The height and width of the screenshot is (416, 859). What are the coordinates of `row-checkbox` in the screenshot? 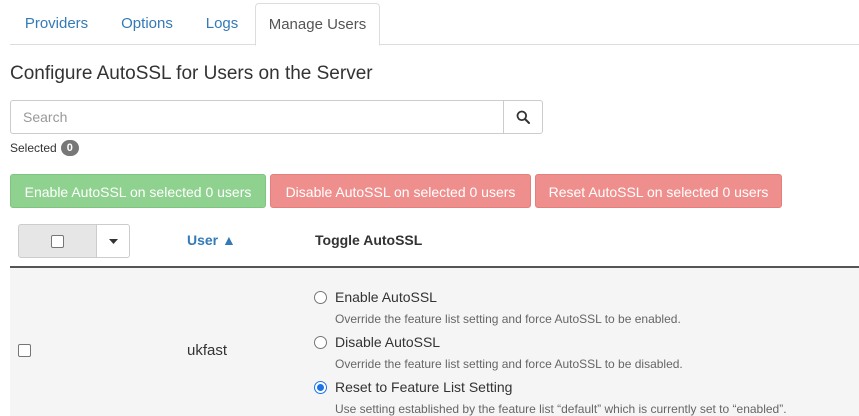 It's located at (24, 350).